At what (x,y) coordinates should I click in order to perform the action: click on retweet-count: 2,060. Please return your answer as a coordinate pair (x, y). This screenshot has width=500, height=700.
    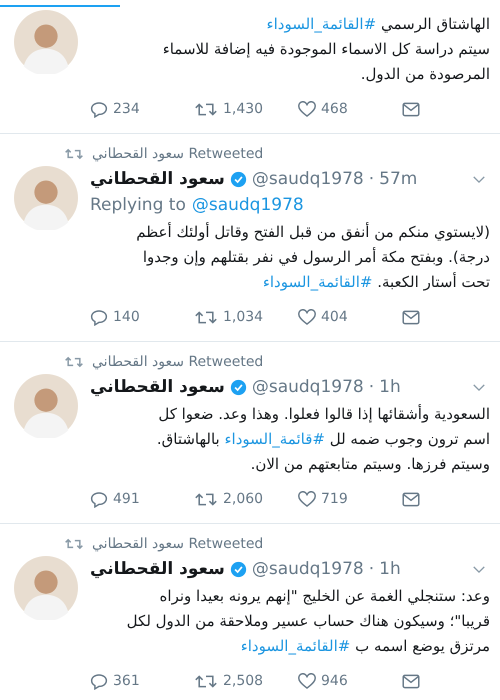
    Looking at the image, I should click on (243, 499).